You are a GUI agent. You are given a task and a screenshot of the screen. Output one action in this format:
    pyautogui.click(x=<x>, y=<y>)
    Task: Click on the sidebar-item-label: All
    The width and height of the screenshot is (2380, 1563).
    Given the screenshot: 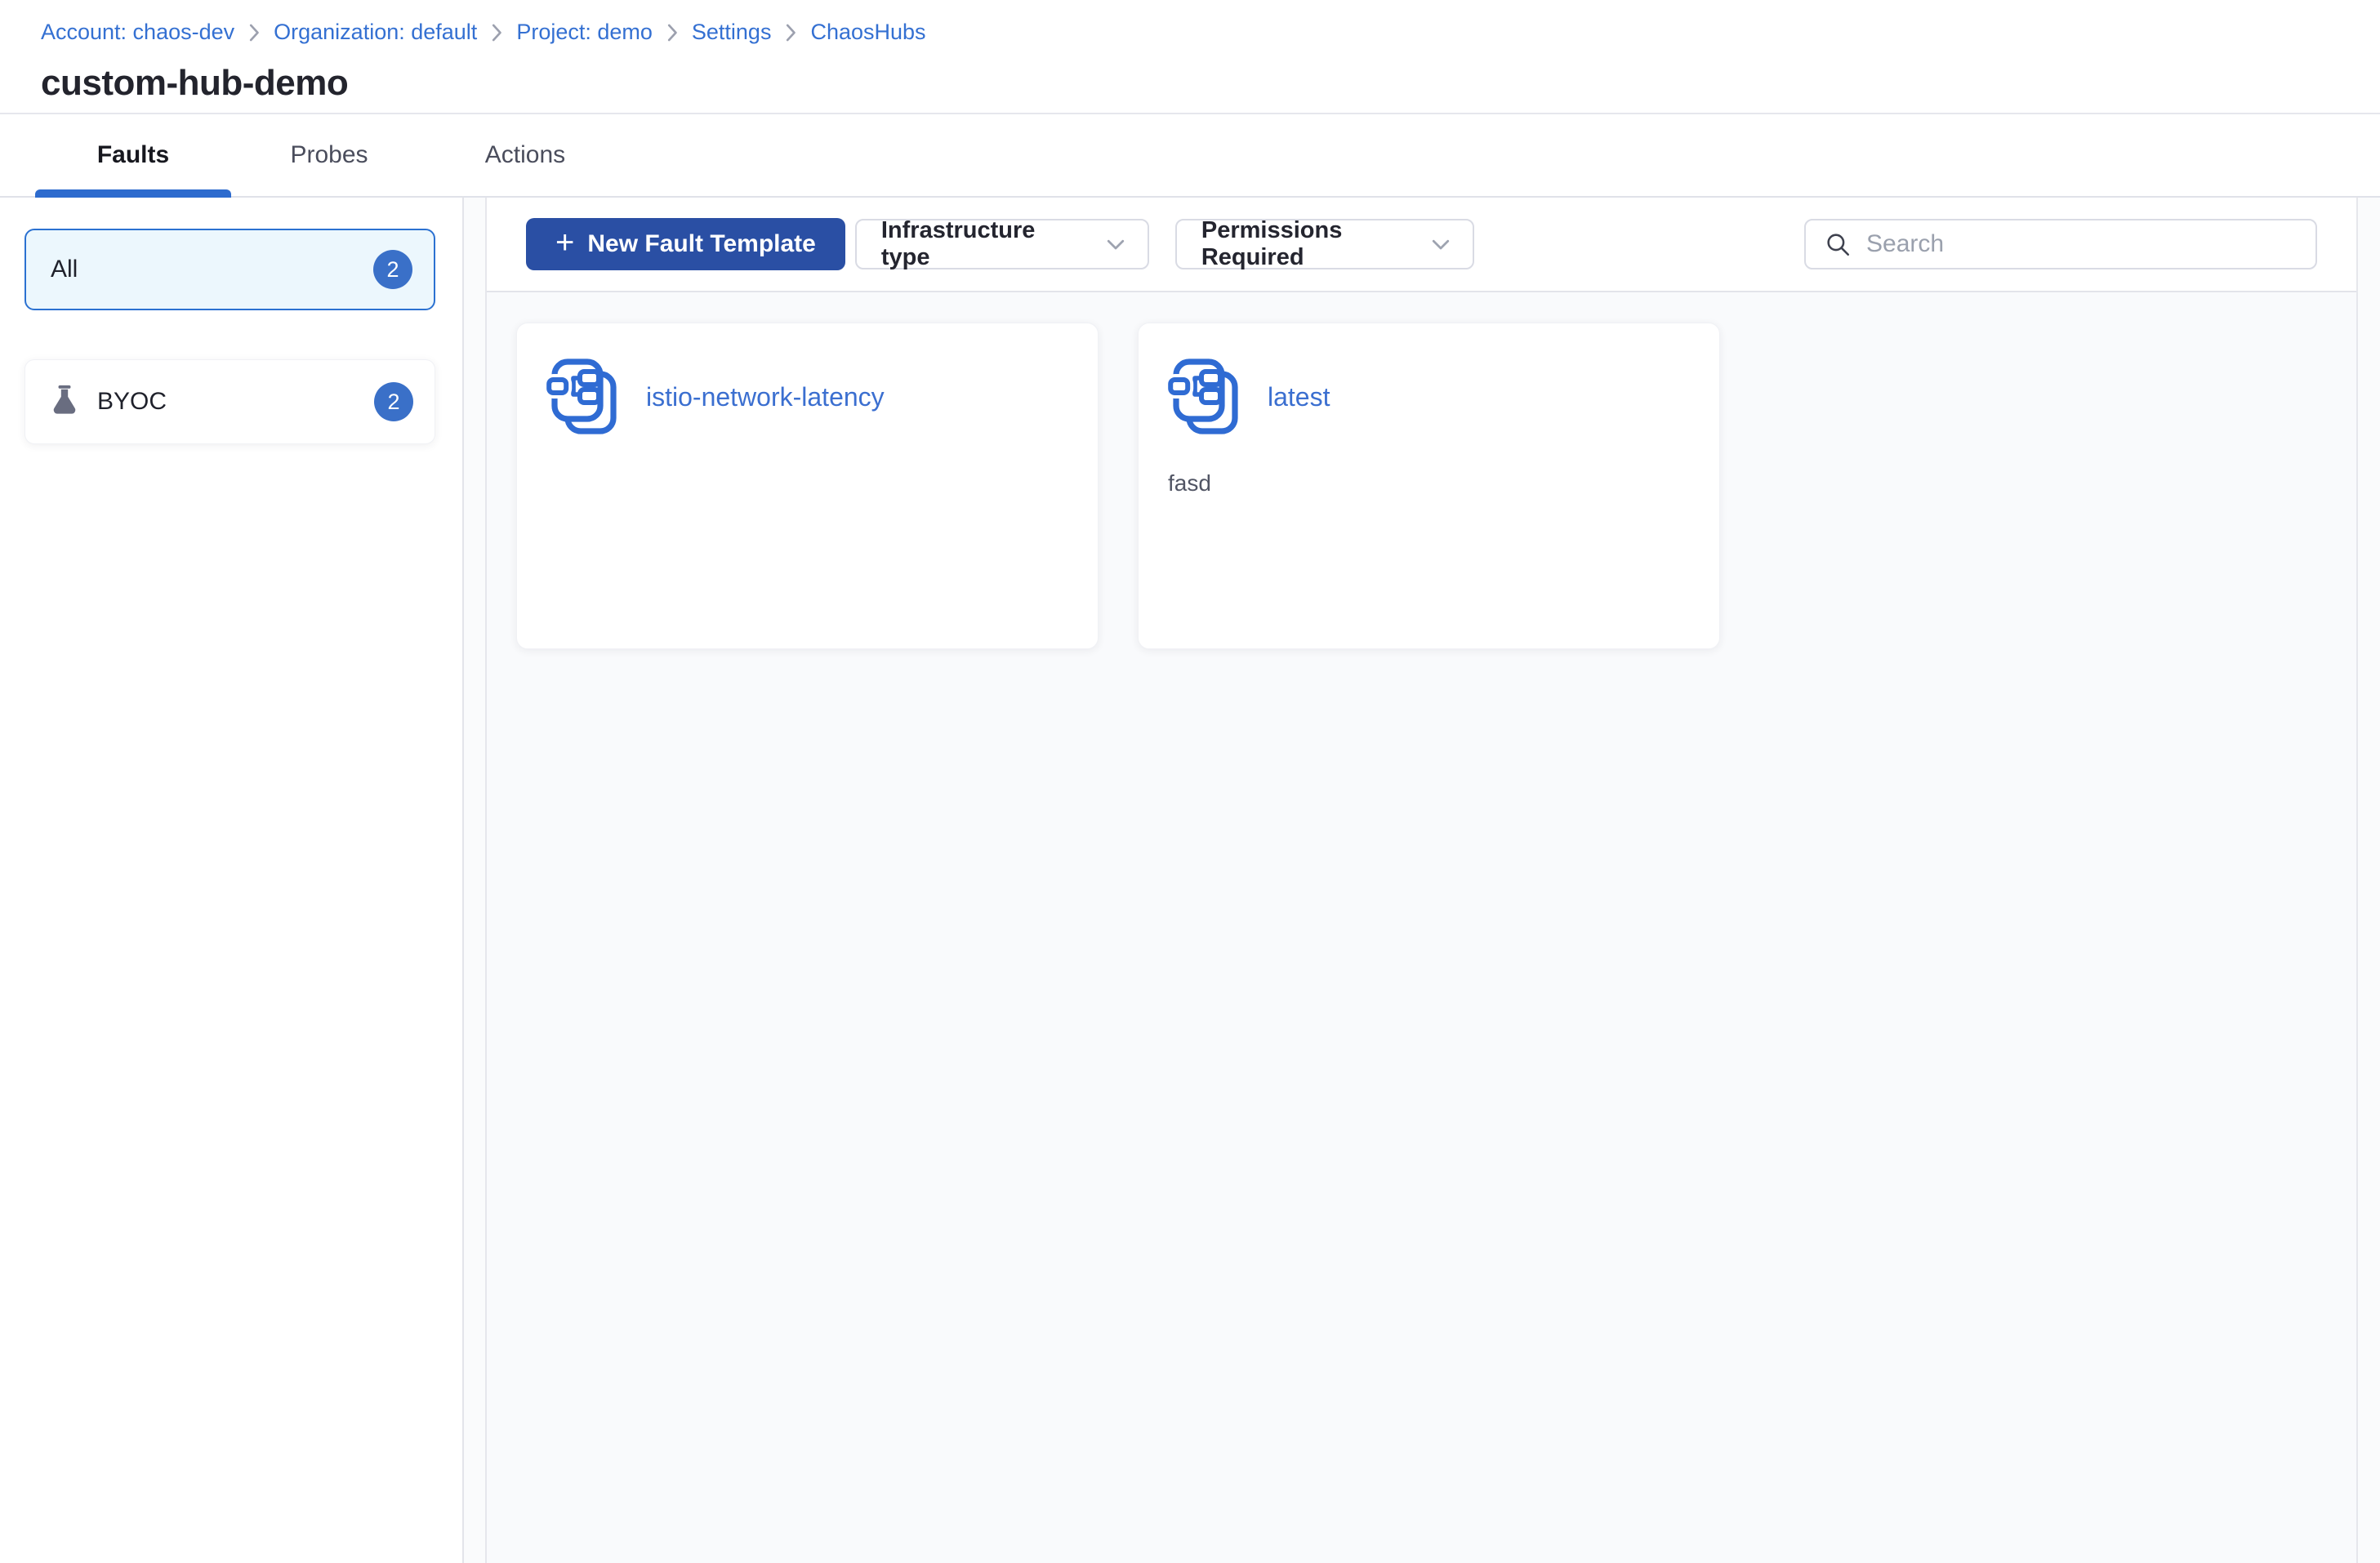 What is the action you would take?
    pyautogui.click(x=64, y=269)
    